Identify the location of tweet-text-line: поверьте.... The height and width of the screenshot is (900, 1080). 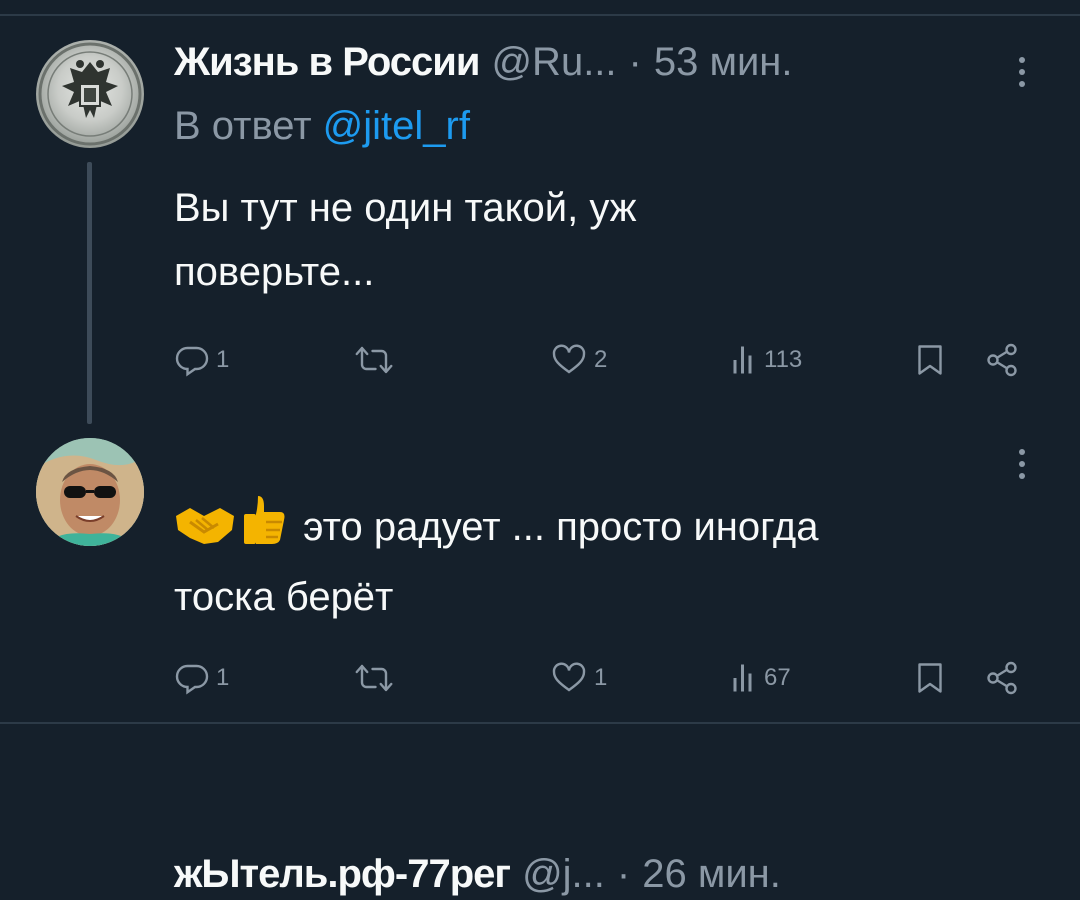
(274, 272).